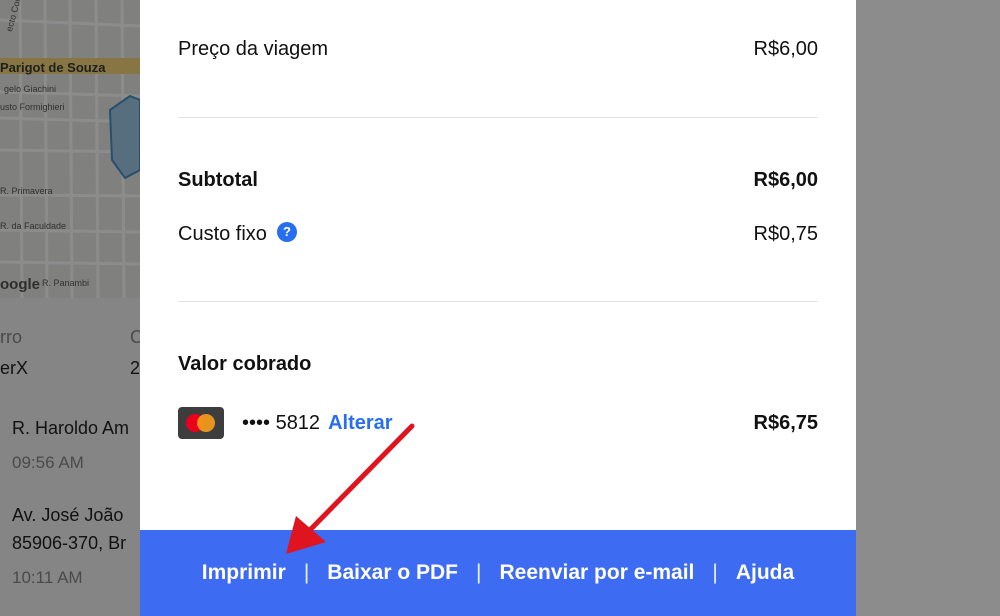 The image size is (1000, 616). What do you see at coordinates (47, 577) in the screenshot?
I see `dropoff-time: 10:11 AM` at bounding box center [47, 577].